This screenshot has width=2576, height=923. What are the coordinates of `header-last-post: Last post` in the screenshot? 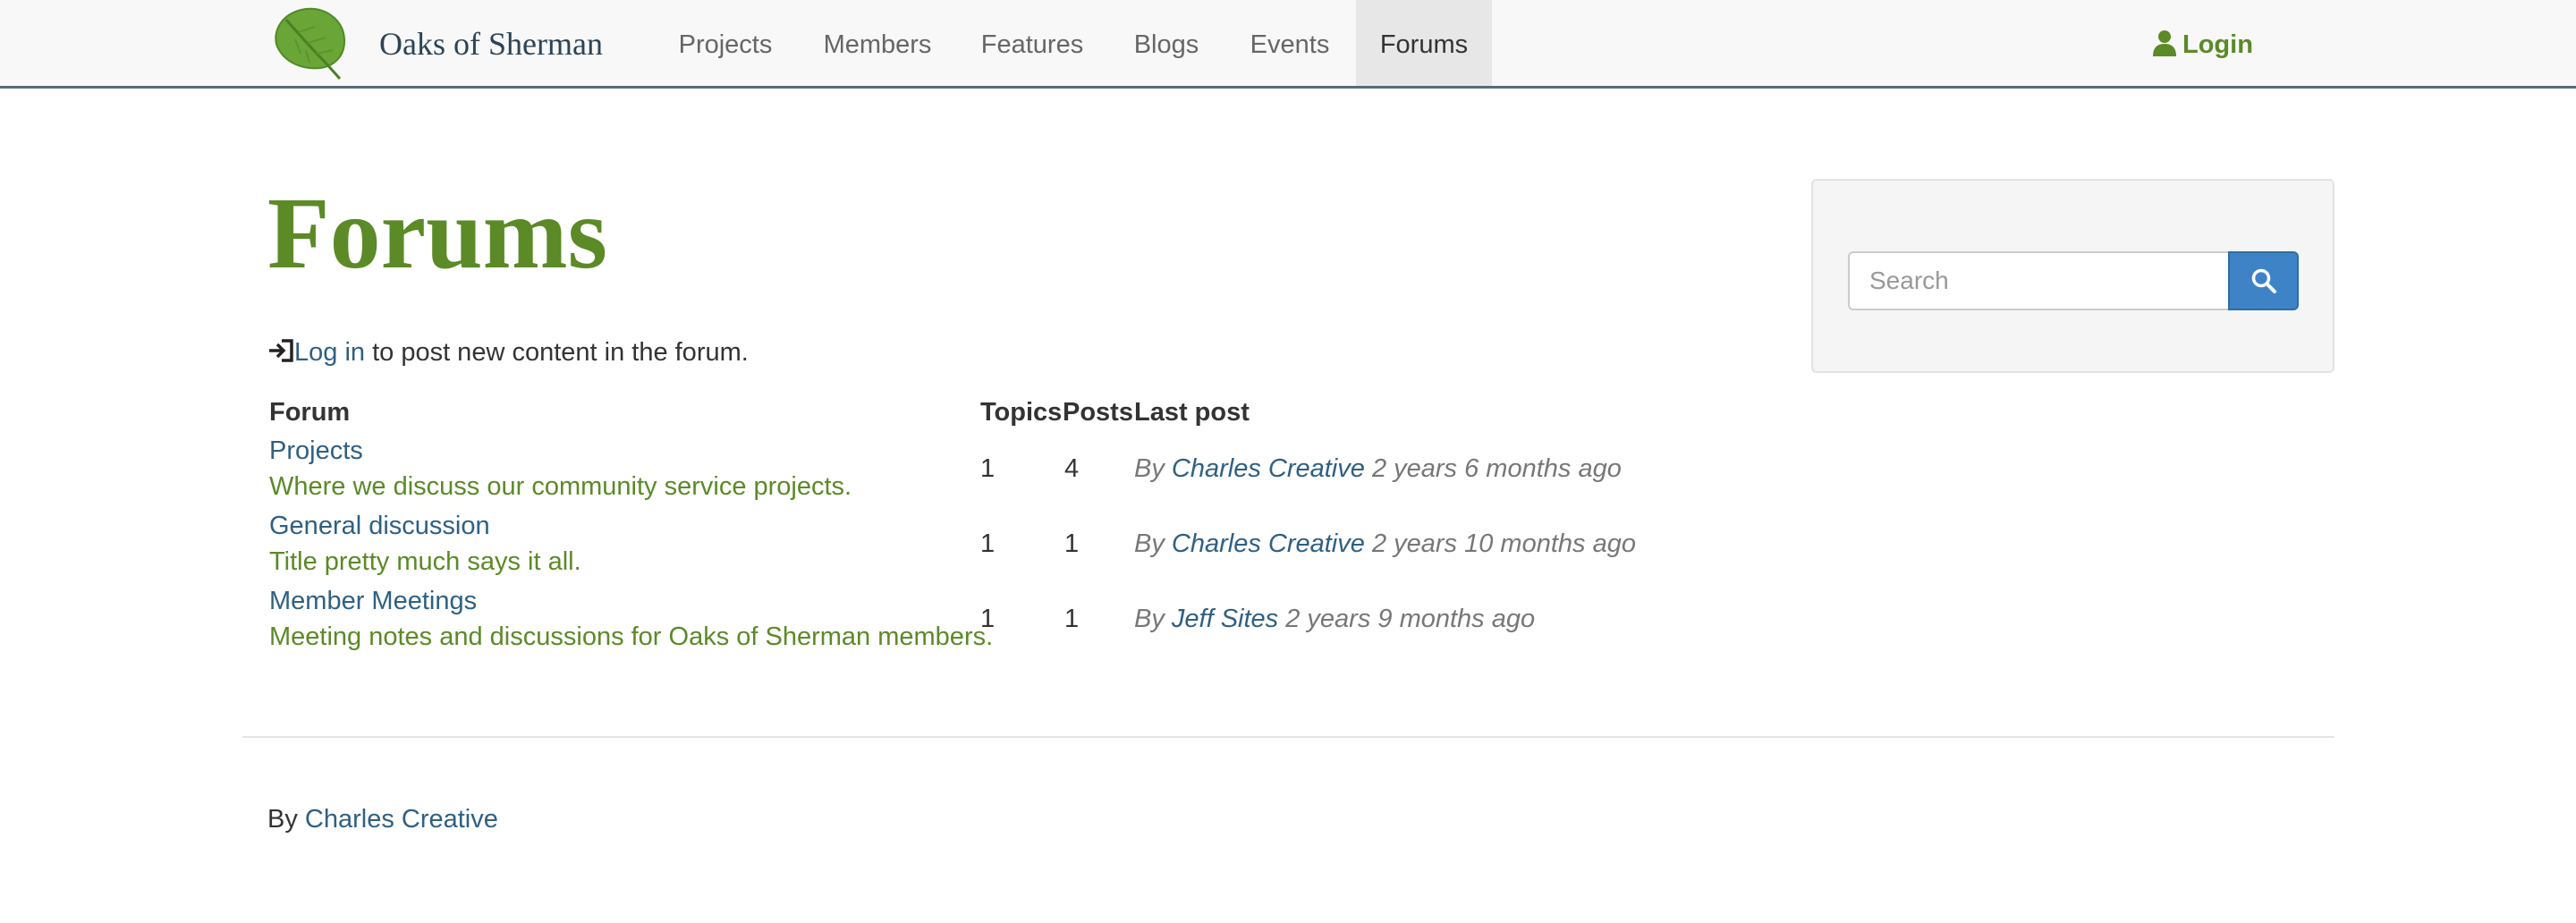 It's located at (1192, 412).